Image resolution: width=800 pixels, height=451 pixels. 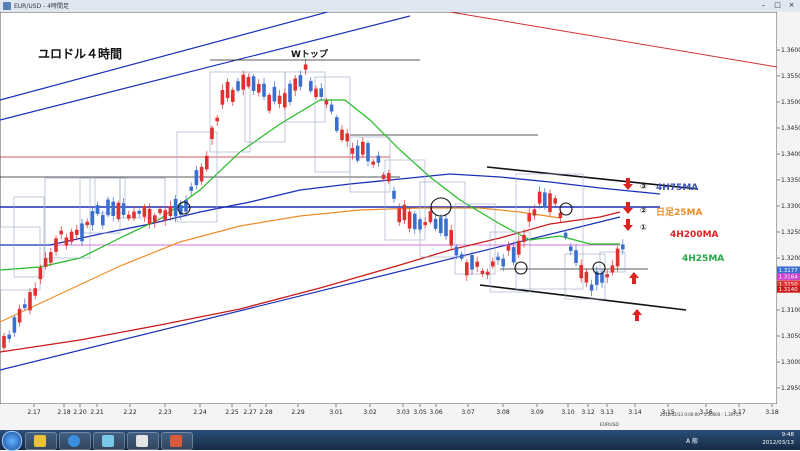 What do you see at coordinates (41, 441) in the screenshot?
I see `taskbar-explorer-button` at bounding box center [41, 441].